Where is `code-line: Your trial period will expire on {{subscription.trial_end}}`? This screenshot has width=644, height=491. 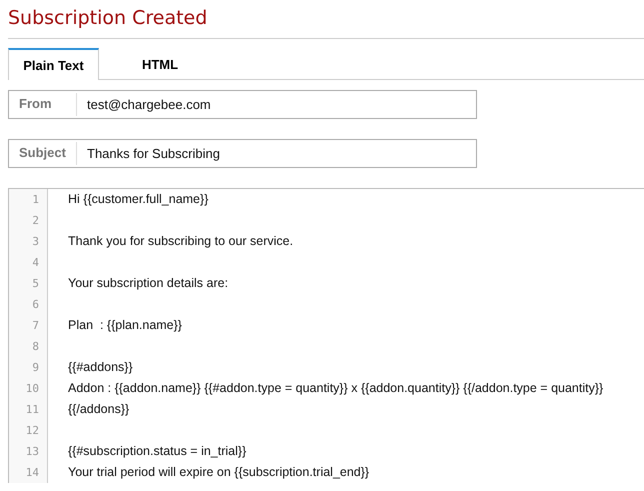 code-line: Your trial period will expire on {{subscription.trial_end}} is located at coordinates (219, 472).